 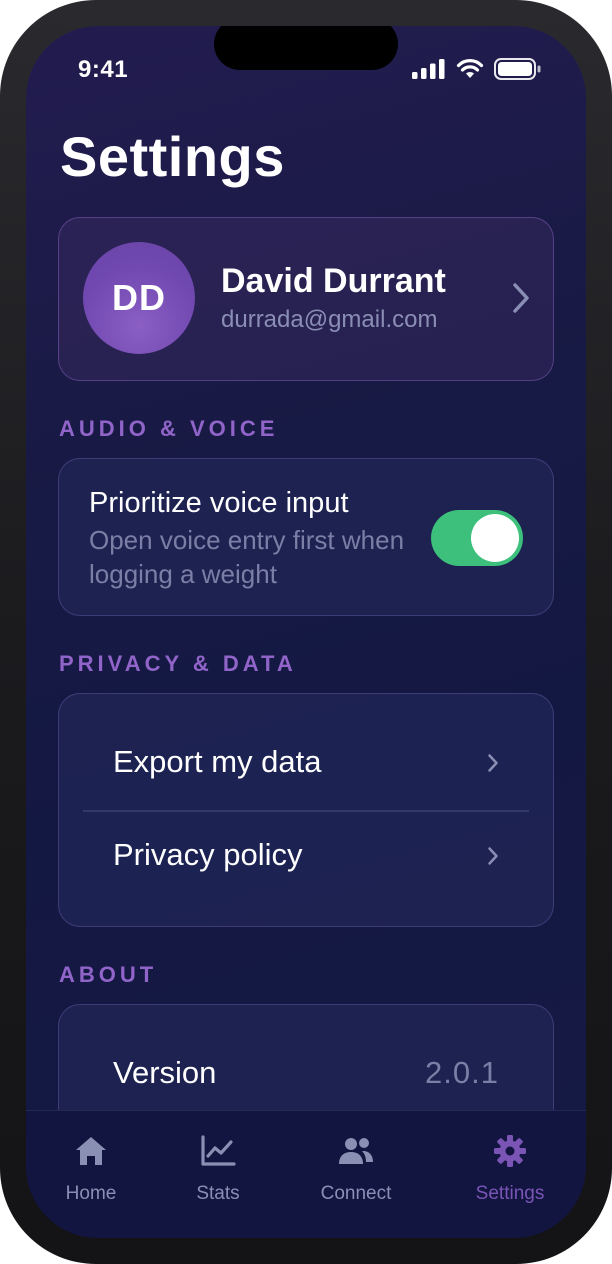 What do you see at coordinates (139, 298) in the screenshot?
I see `avatar: DD` at bounding box center [139, 298].